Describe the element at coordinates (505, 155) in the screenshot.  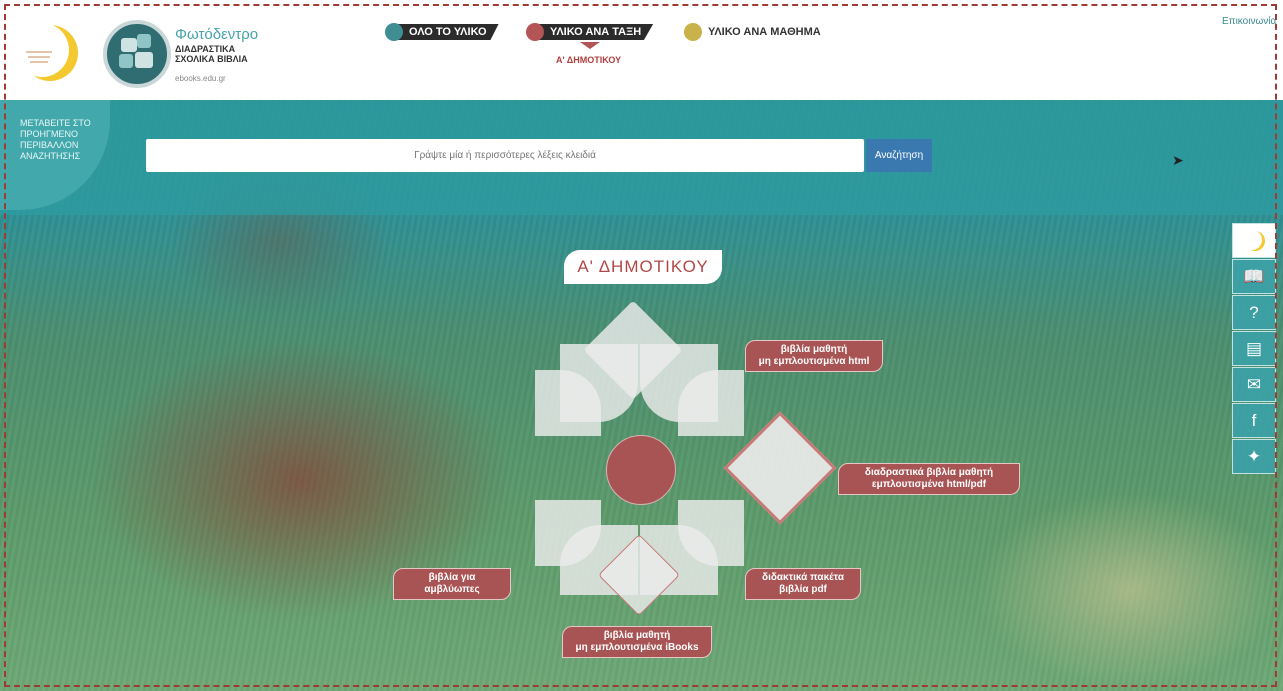
I see `search-input` at that location.